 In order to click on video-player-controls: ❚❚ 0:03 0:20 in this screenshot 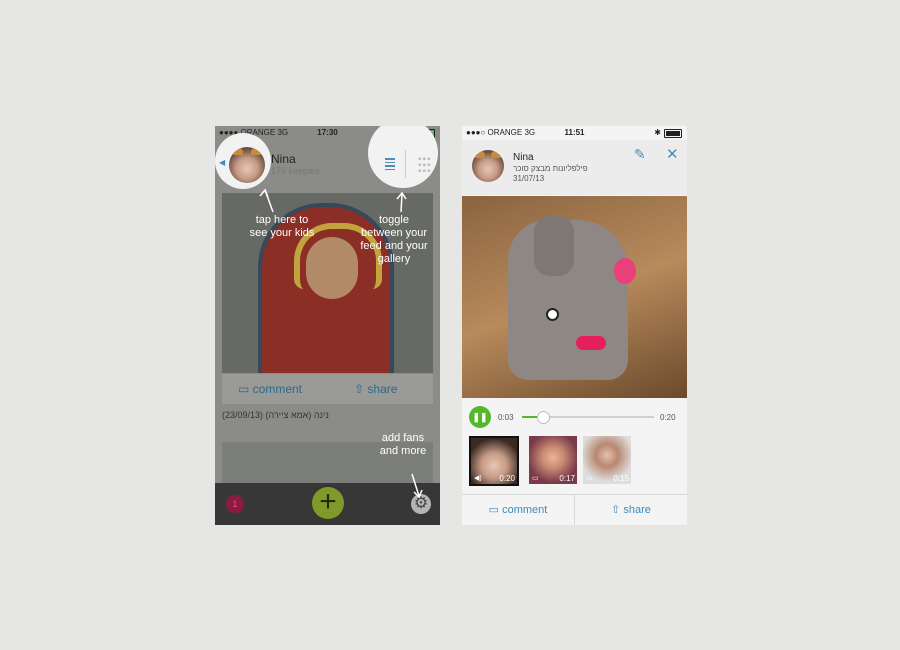, I will do `click(574, 417)`.